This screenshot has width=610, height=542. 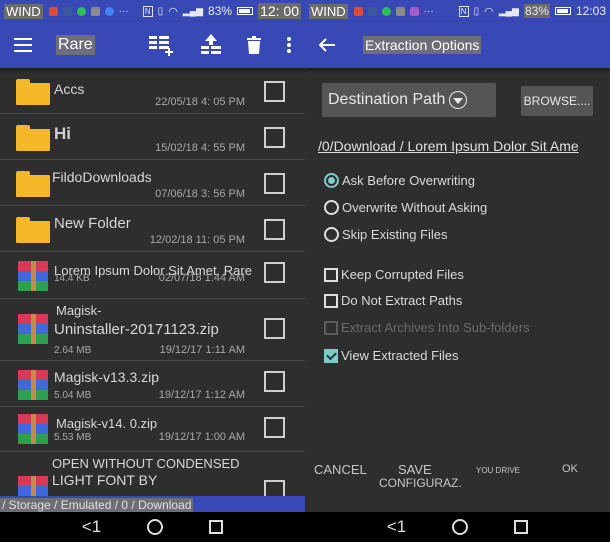 I want to click on file-name: New Folder, so click(x=92, y=223).